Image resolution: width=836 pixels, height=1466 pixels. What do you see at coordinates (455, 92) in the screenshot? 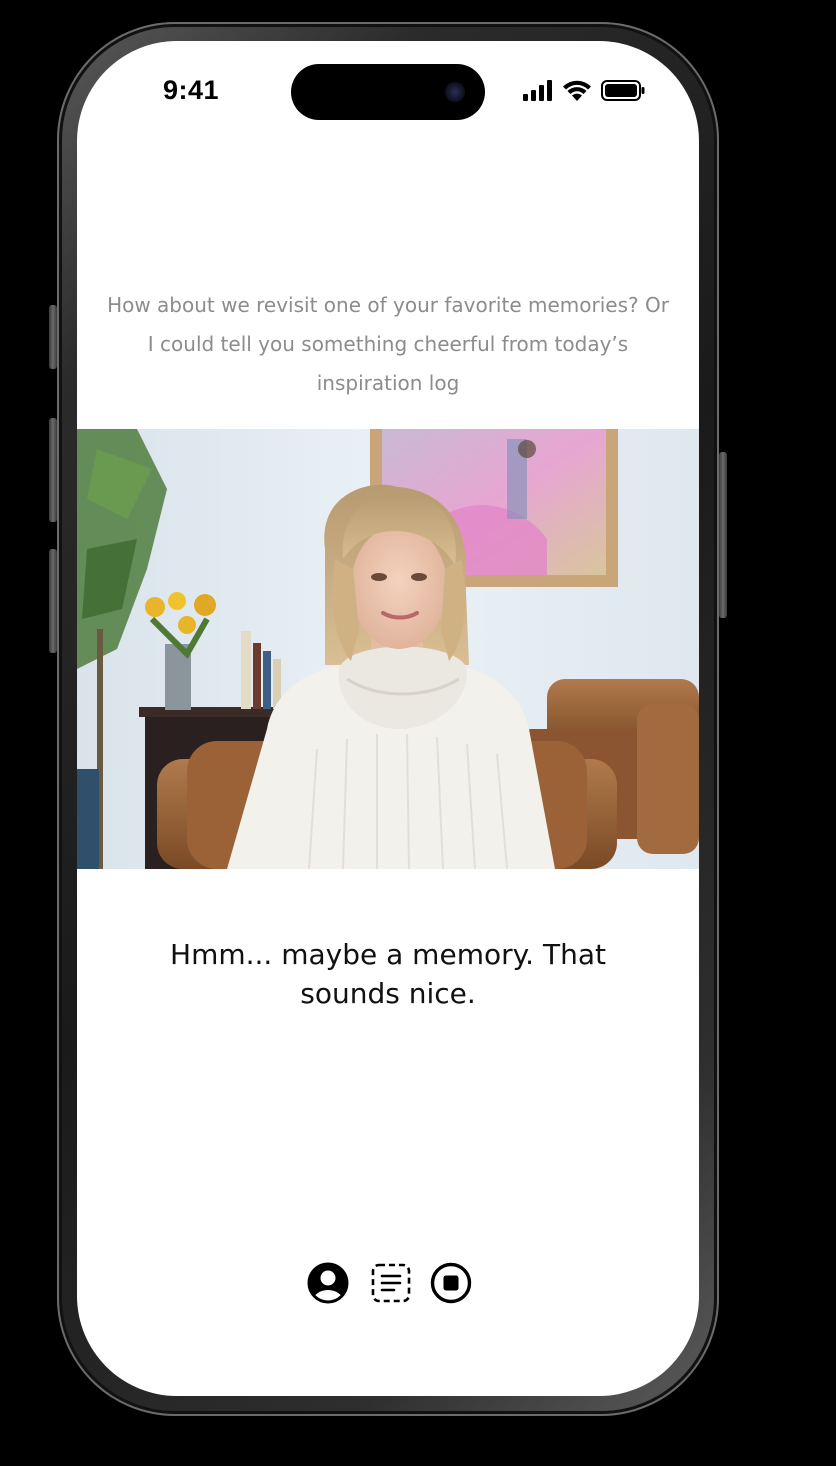
I see `front-camera-icon` at bounding box center [455, 92].